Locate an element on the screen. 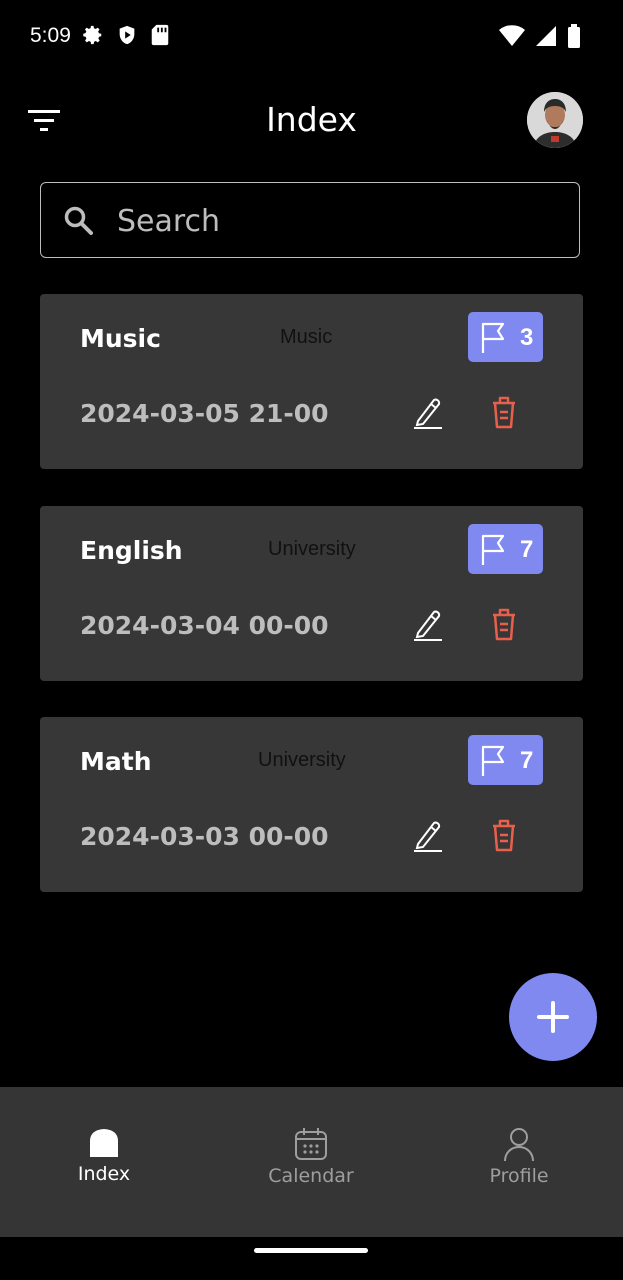 The width and height of the screenshot is (623, 1280). status-icons-right is located at coordinates (540, 36).